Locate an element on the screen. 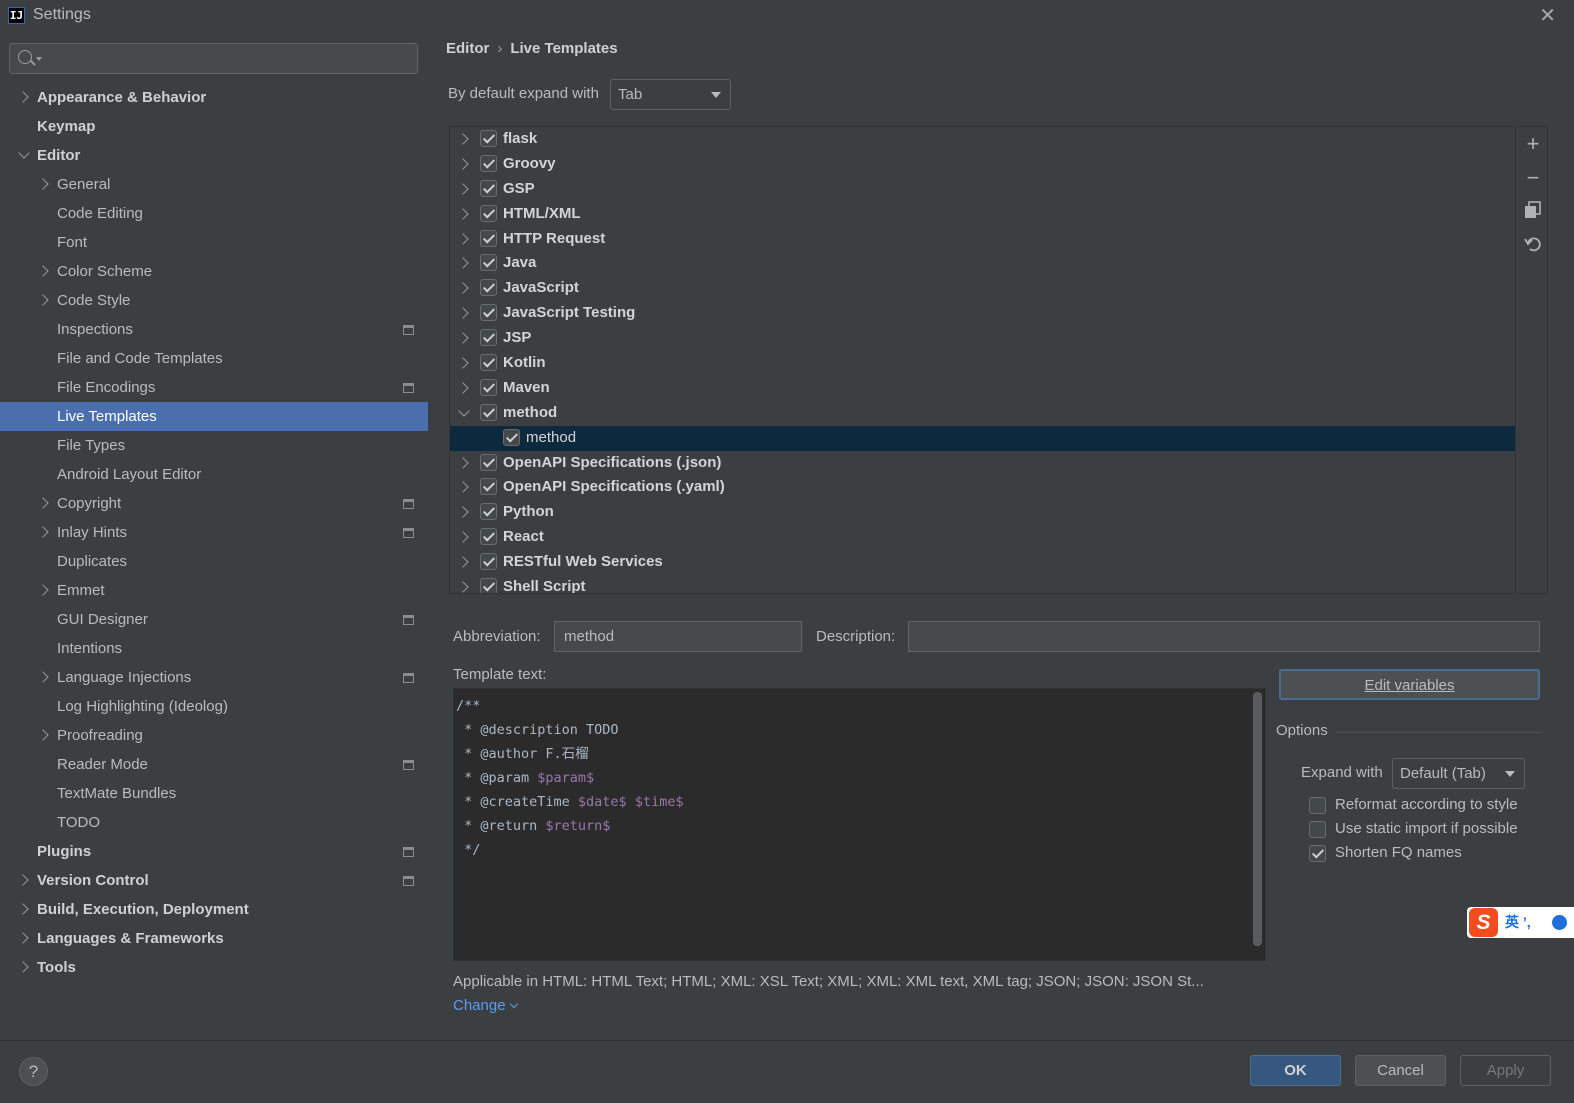 The image size is (1574, 1103). sidebar-item-inspections: Inspections is located at coordinates (214, 329).